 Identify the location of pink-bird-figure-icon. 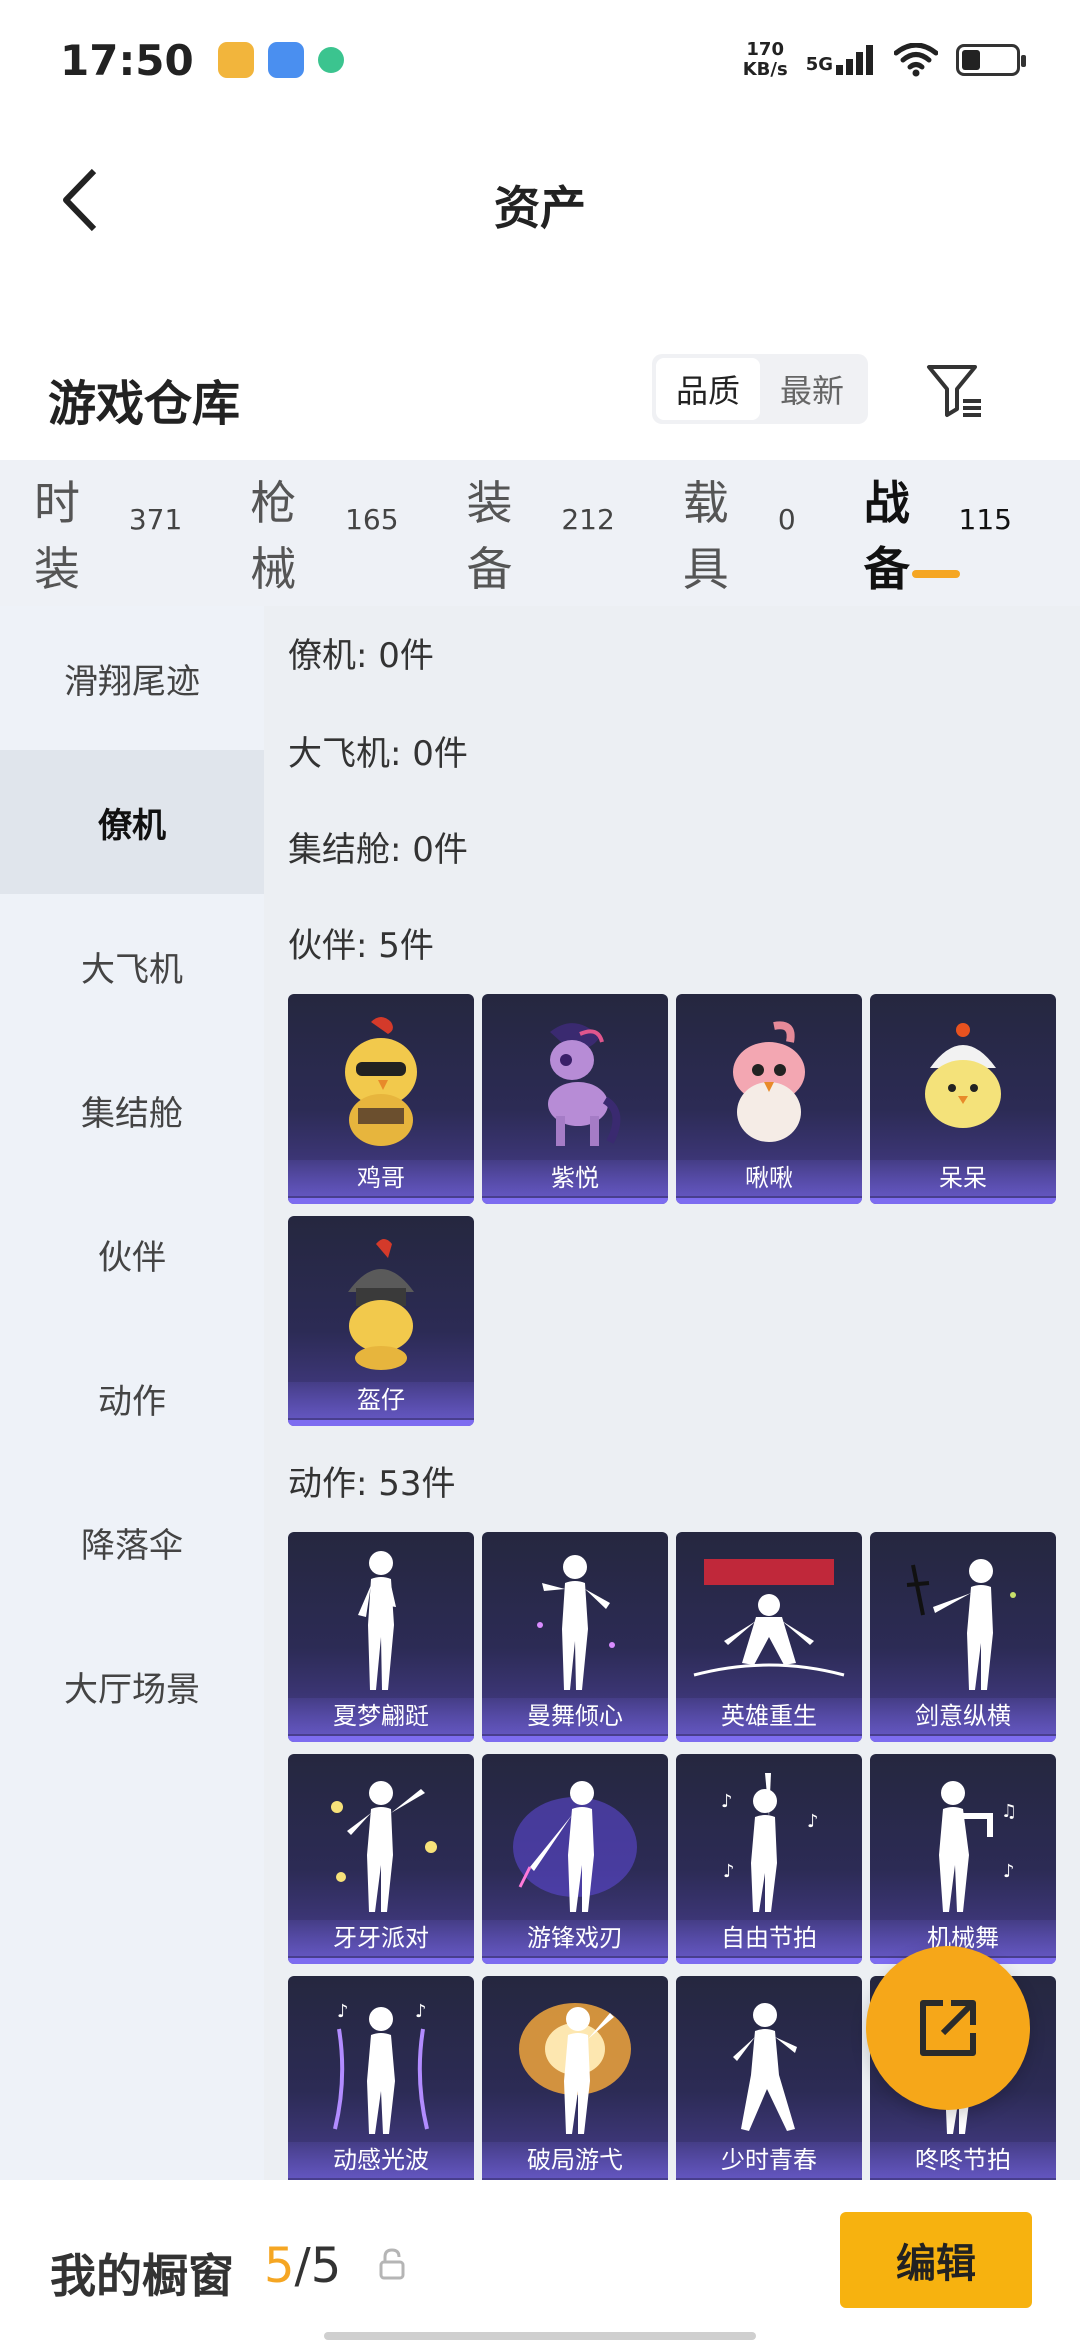
(769, 1082).